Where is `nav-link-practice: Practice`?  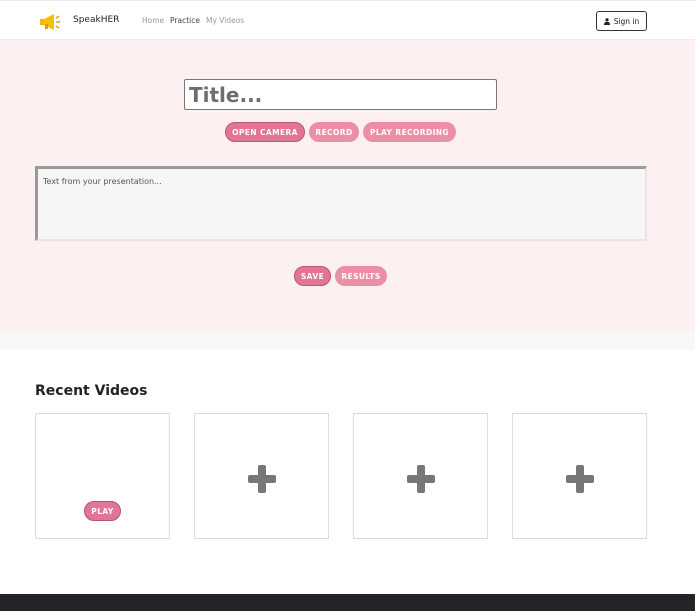
nav-link-practice: Practice is located at coordinates (185, 20).